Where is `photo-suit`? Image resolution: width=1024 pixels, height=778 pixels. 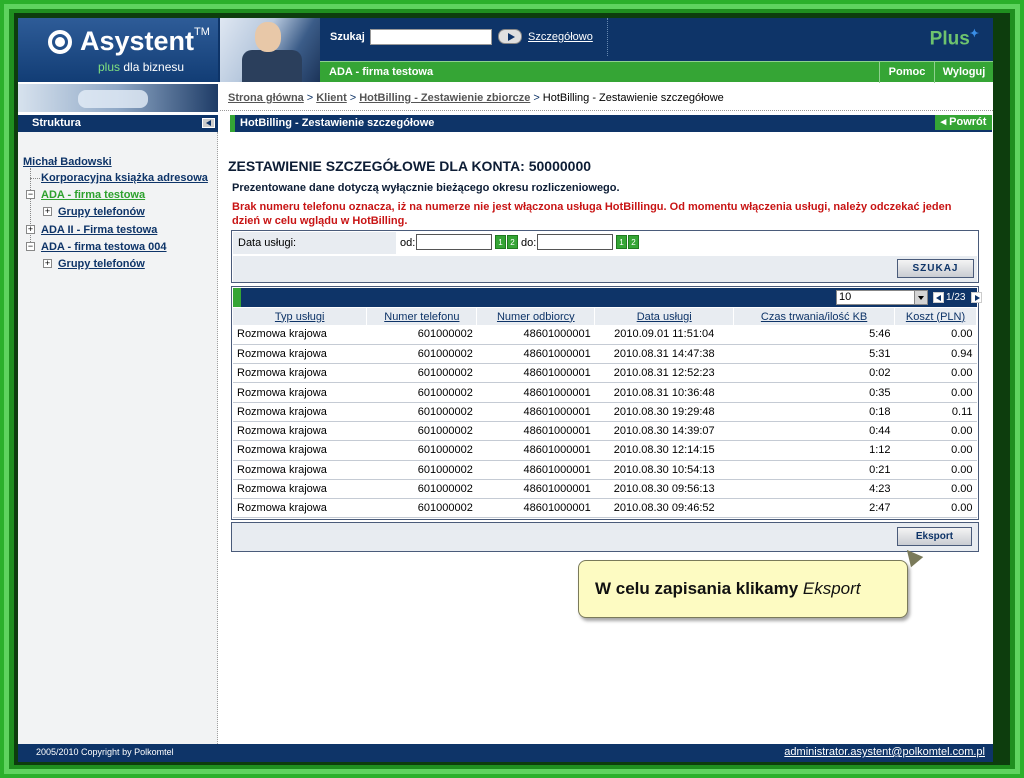 photo-suit is located at coordinates (272, 66).